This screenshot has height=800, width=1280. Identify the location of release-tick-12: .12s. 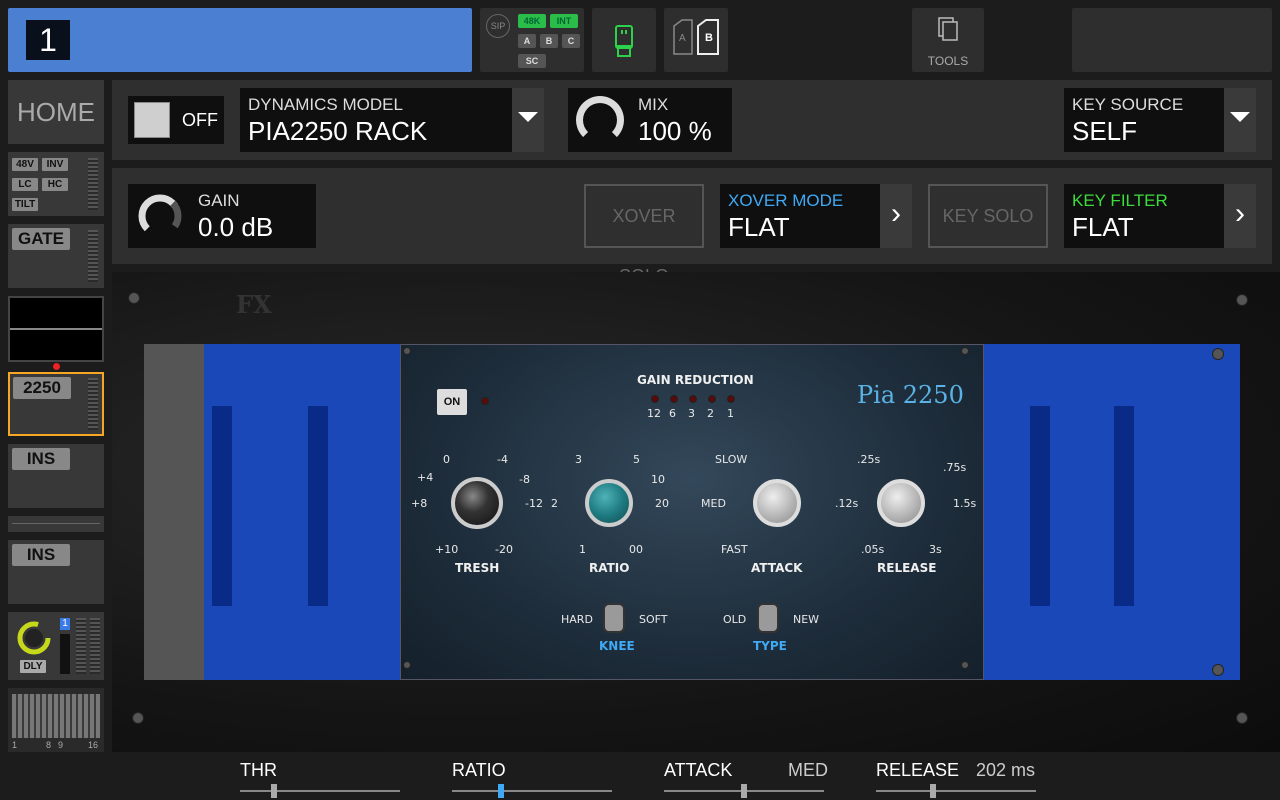
(847, 503).